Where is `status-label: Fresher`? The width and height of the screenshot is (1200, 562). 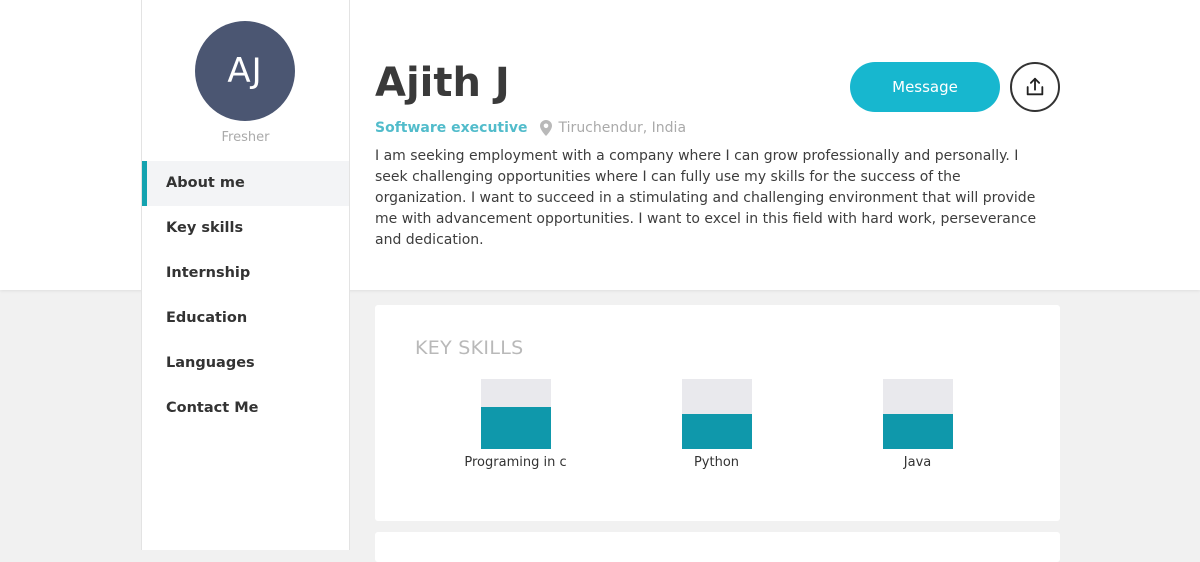 status-label: Fresher is located at coordinates (245, 137).